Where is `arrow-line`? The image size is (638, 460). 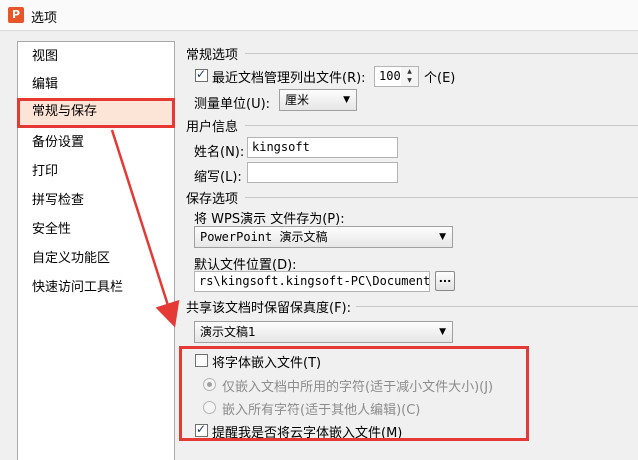
arrow-line is located at coordinates (145, 228).